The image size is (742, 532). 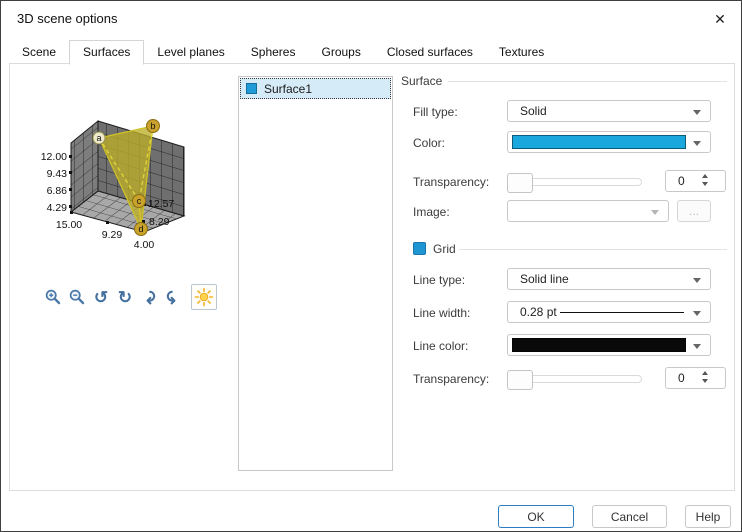 What do you see at coordinates (435, 112) in the screenshot?
I see `fill-type-label: Fill type:` at bounding box center [435, 112].